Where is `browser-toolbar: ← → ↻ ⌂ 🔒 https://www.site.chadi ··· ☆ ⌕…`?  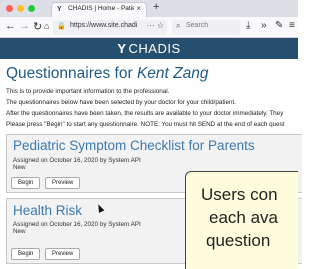
browser-toolbar: ← → ↻ ⌂ 🔒 https://www.site.chadi ··· ☆ ⌕… is located at coordinates (149, 27).